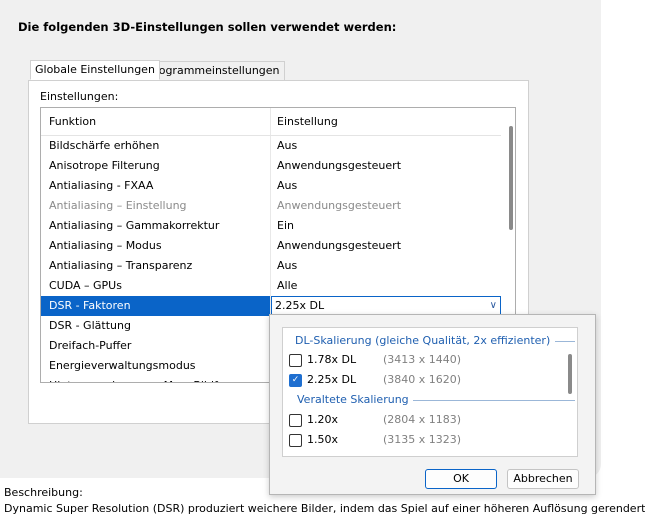  Describe the element at coordinates (134, 225) in the screenshot. I see `setting-name: Antialiasing – Gammakorrektur` at that location.